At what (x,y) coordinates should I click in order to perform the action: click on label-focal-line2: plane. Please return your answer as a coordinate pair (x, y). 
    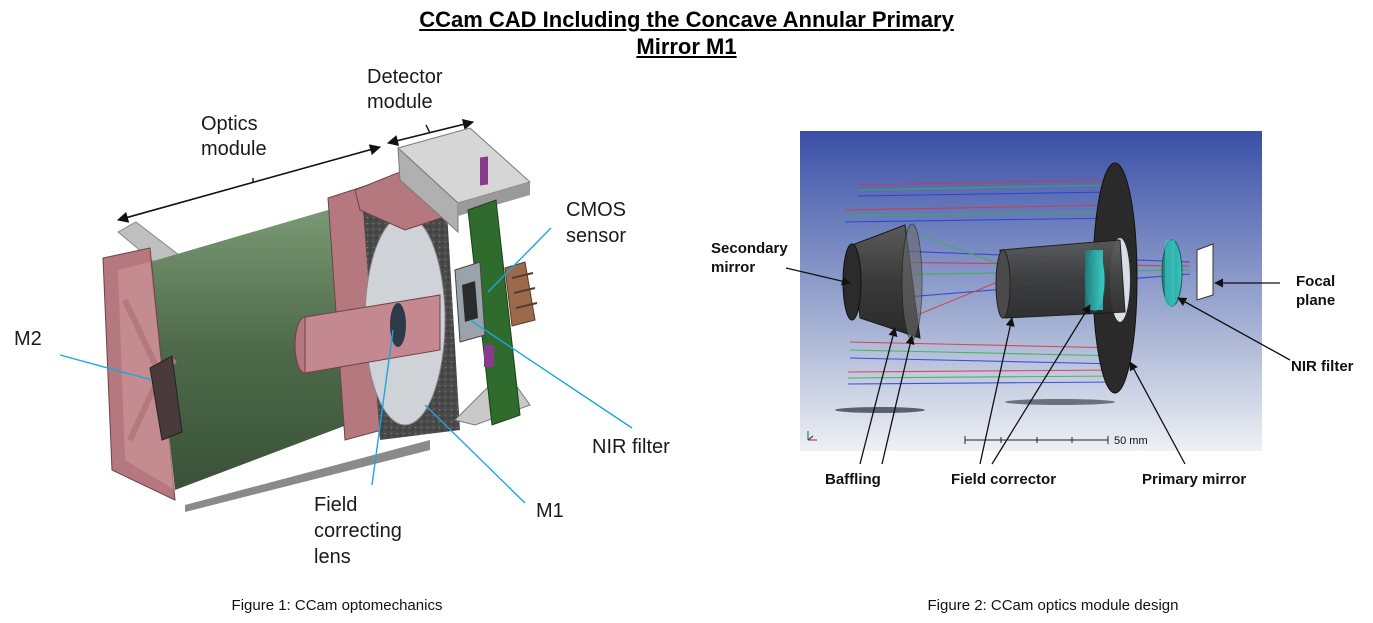
    Looking at the image, I should click on (1315, 300).